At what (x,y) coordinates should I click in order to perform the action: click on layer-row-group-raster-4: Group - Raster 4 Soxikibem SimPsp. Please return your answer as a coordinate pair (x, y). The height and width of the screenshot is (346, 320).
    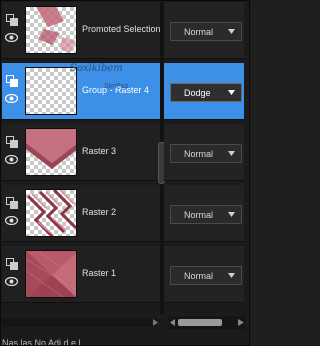
    Looking at the image, I should click on (81, 91).